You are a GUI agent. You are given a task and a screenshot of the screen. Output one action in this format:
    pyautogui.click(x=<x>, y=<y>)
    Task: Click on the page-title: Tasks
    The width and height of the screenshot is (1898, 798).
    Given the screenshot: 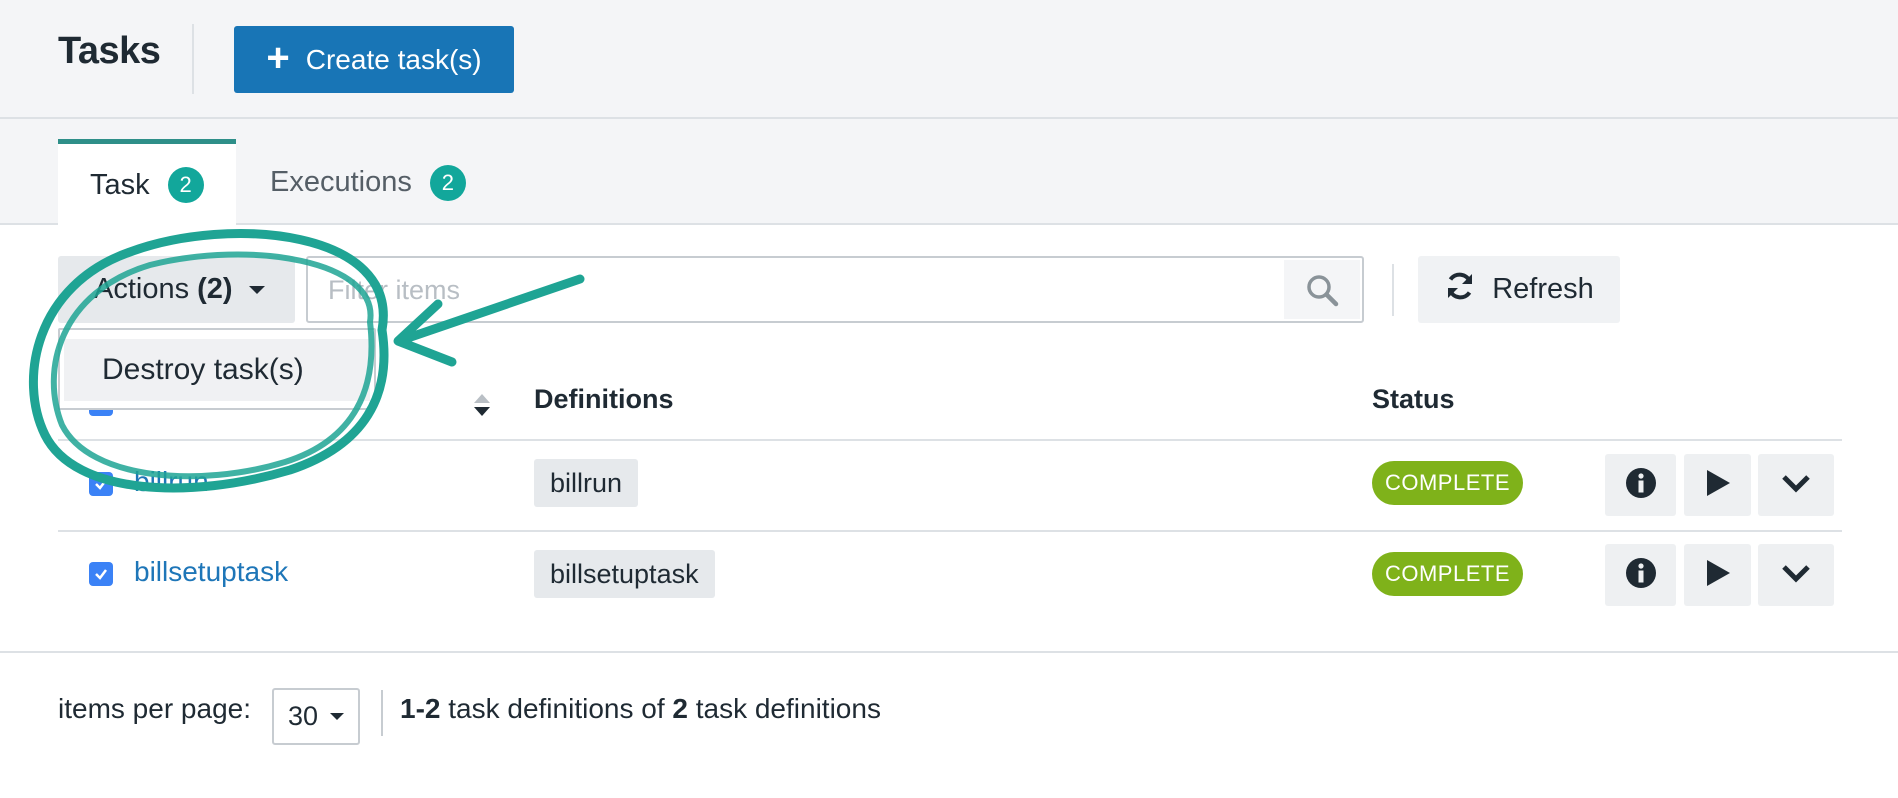 What is the action you would take?
    pyautogui.click(x=109, y=51)
    